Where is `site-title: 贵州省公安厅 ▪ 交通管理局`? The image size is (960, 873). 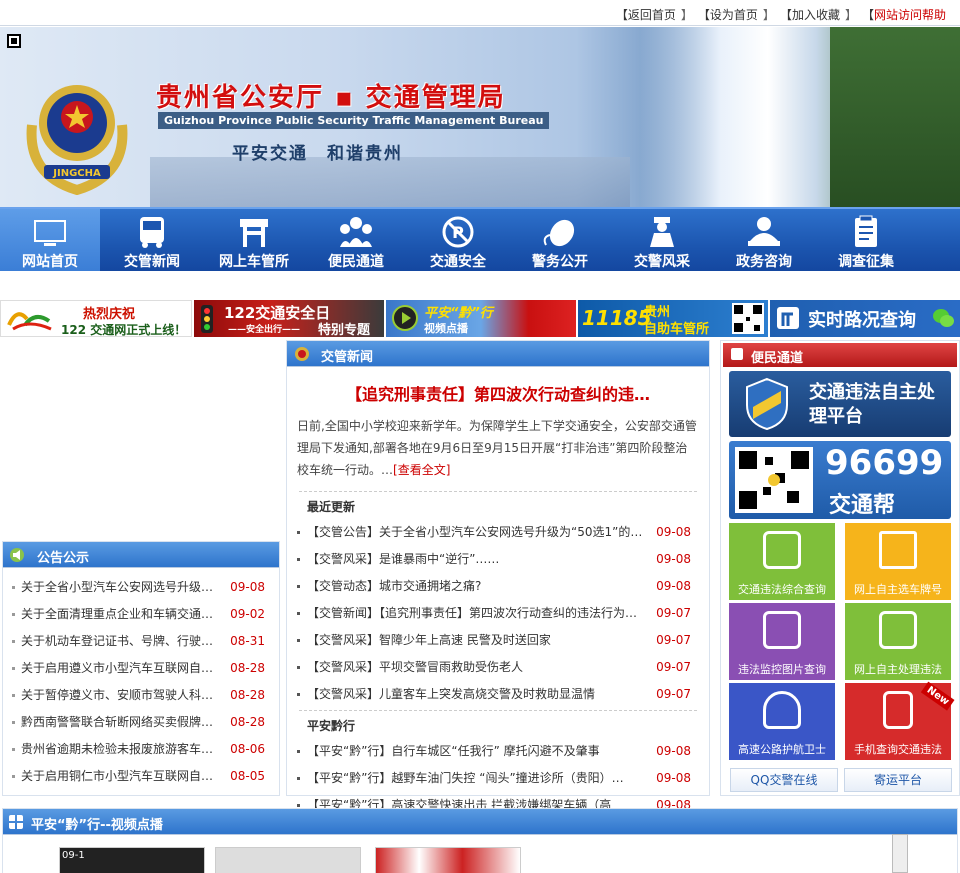 site-title: 贵州省公安厅 ▪ 交通管理局 is located at coordinates (331, 98).